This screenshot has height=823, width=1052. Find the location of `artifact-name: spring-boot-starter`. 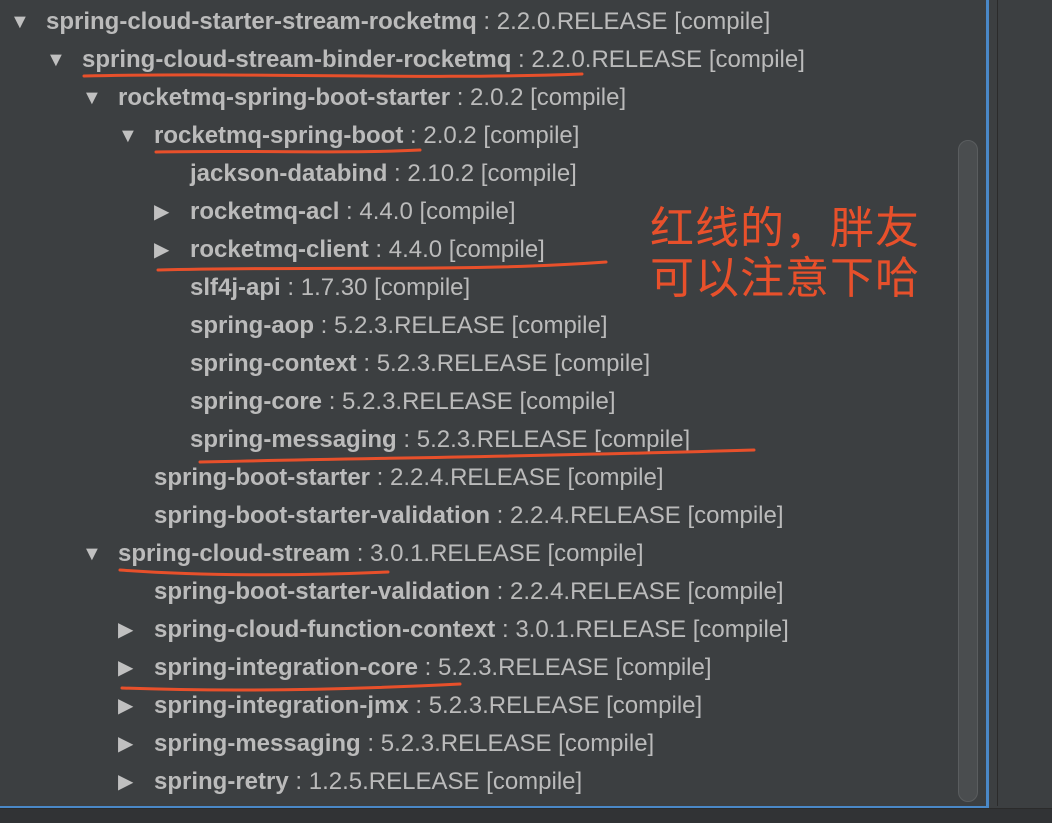

artifact-name: spring-boot-starter is located at coordinates (262, 477).